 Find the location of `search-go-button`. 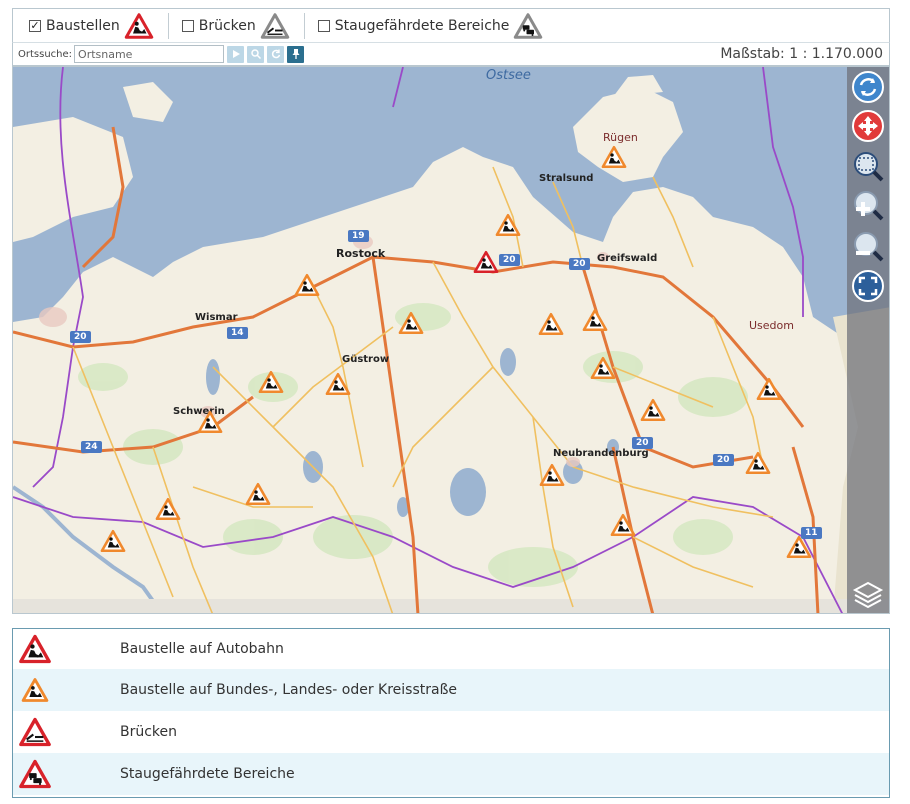

search-go-button is located at coordinates (236, 54).